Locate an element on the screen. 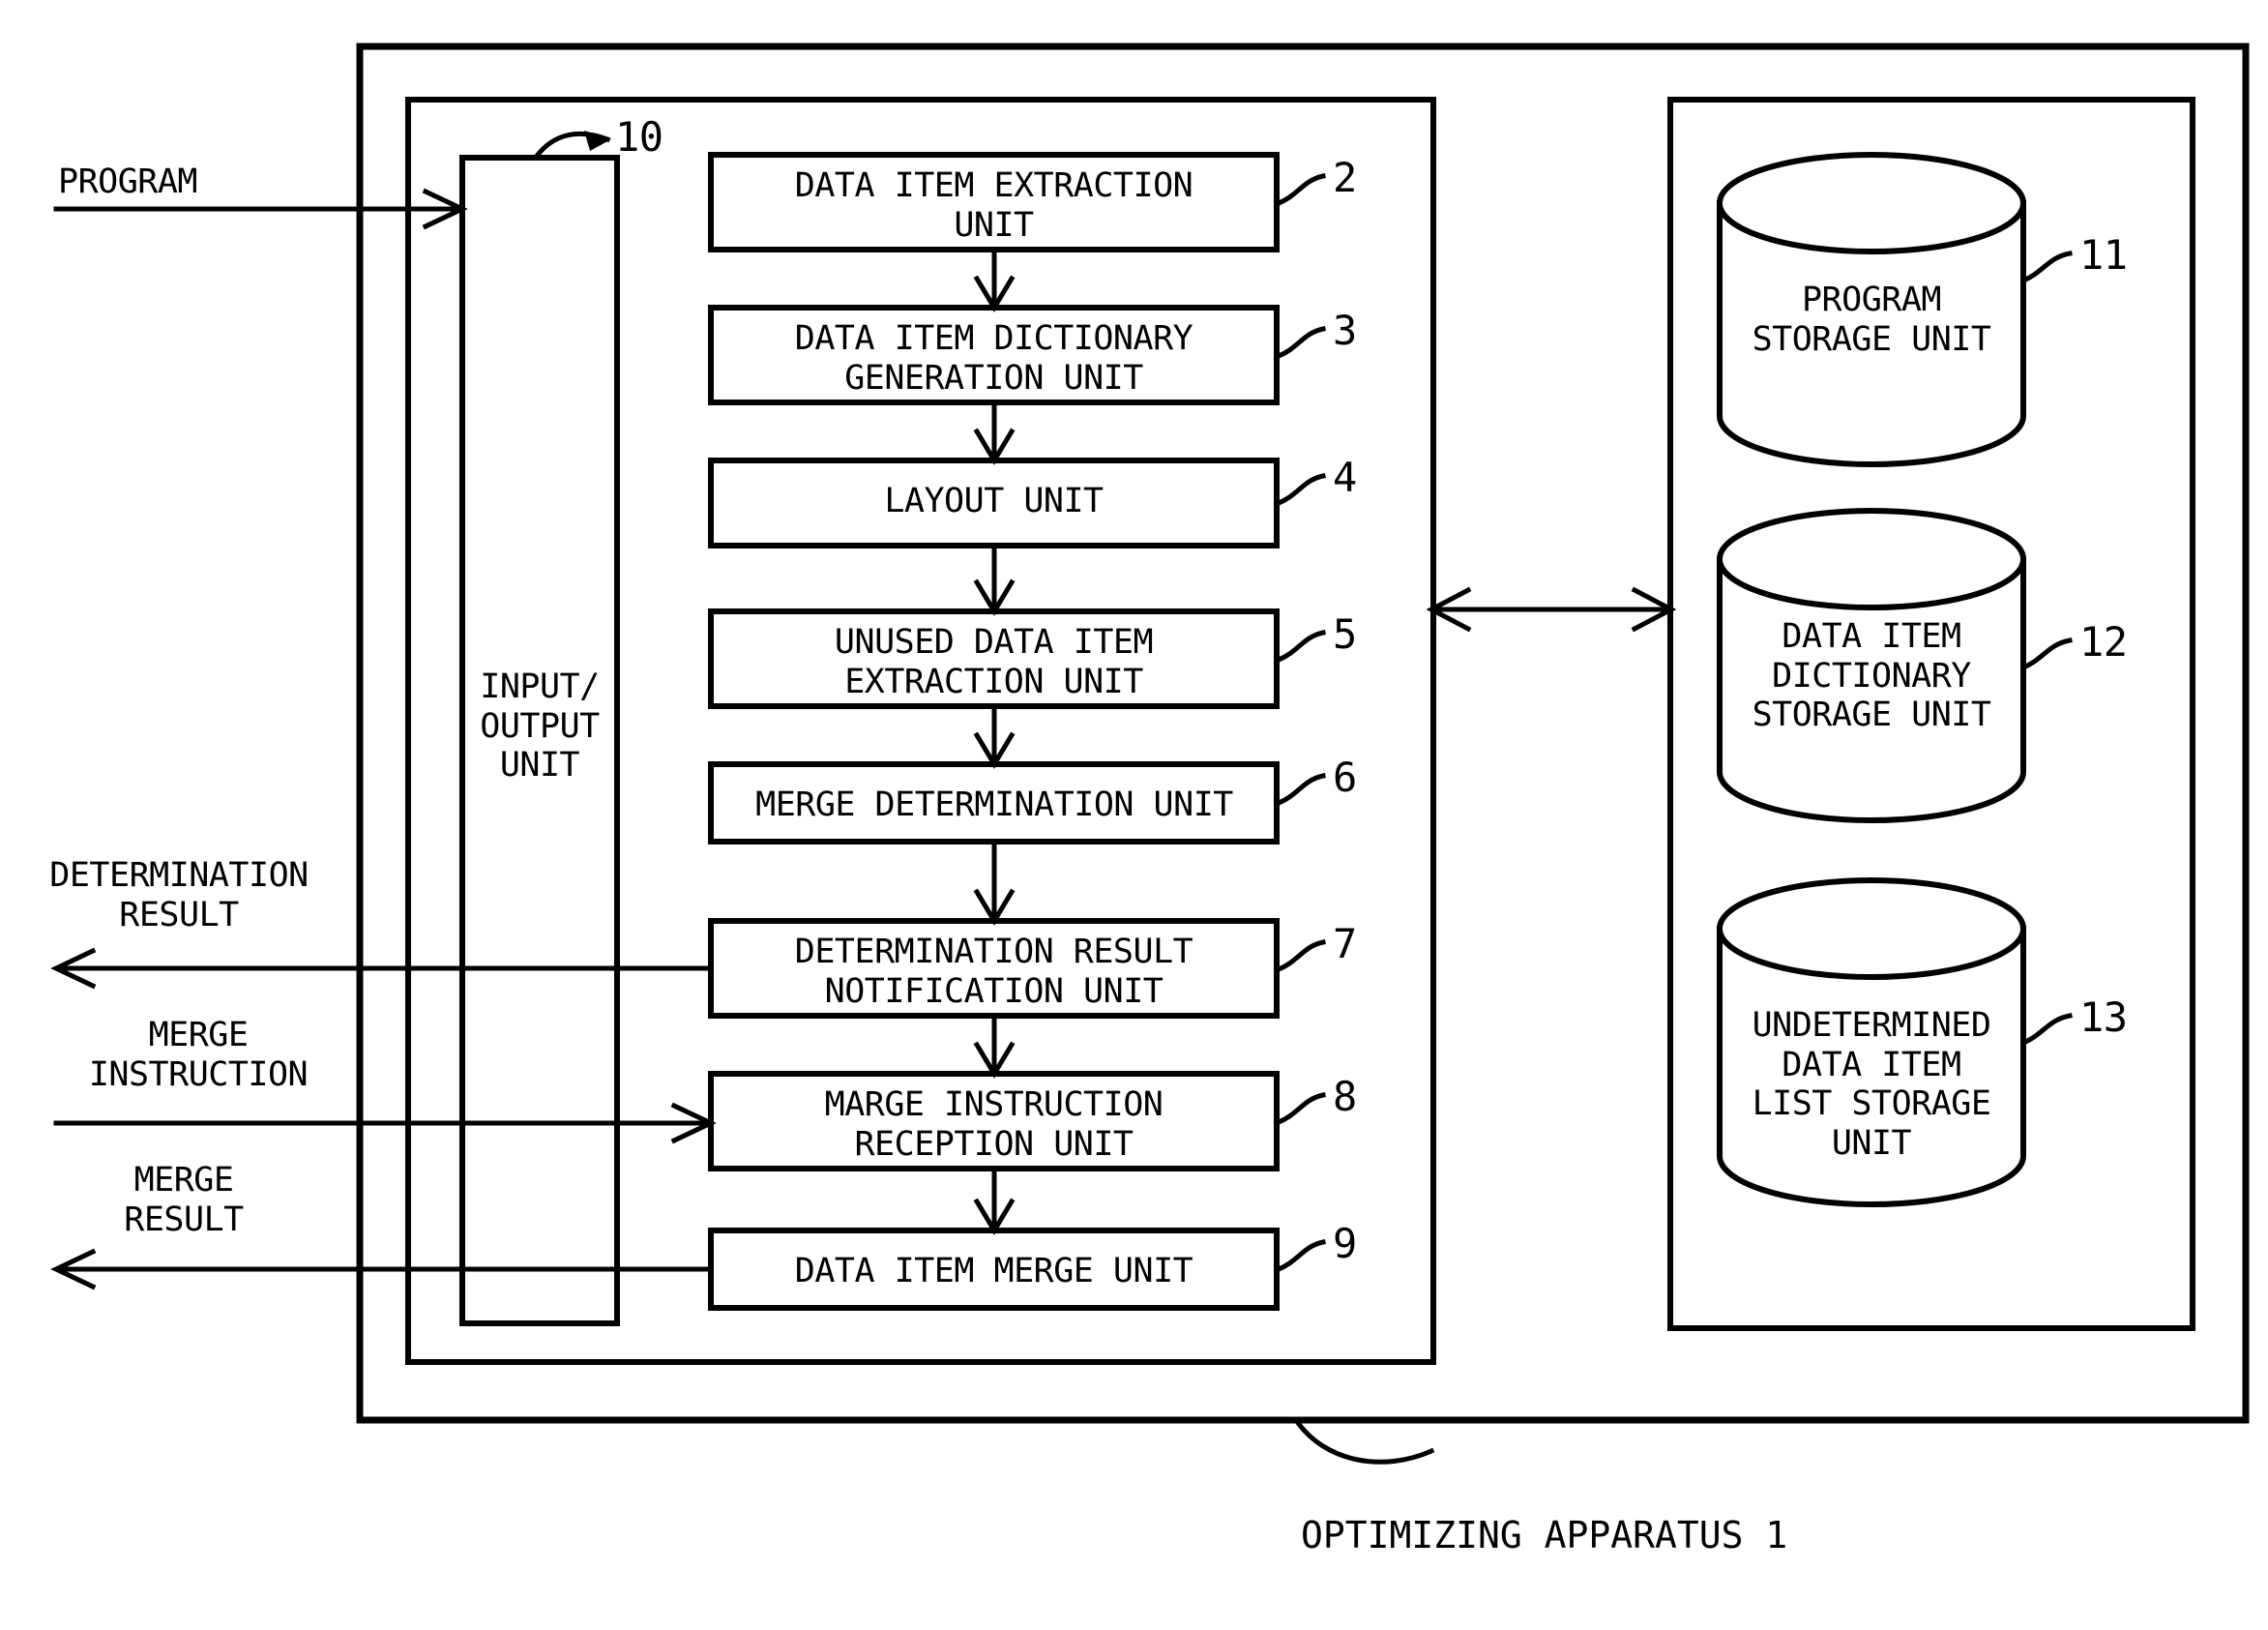 The image size is (2268, 1630). program-label: PROGRAM is located at coordinates (128, 182).